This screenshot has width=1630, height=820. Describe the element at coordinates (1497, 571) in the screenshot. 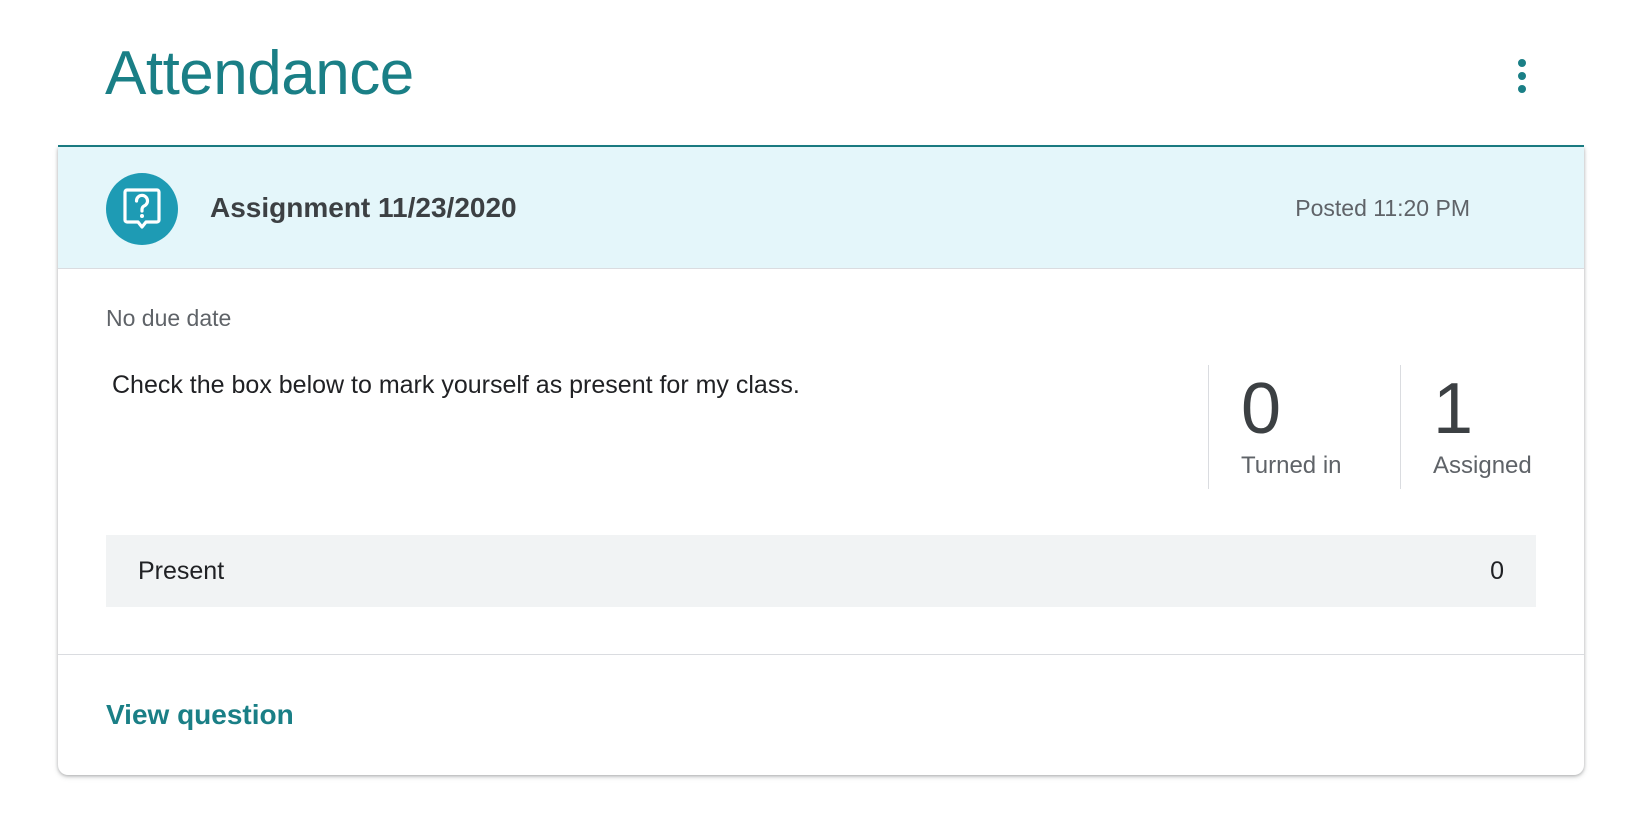

I see `answer-option-count: 0` at that location.